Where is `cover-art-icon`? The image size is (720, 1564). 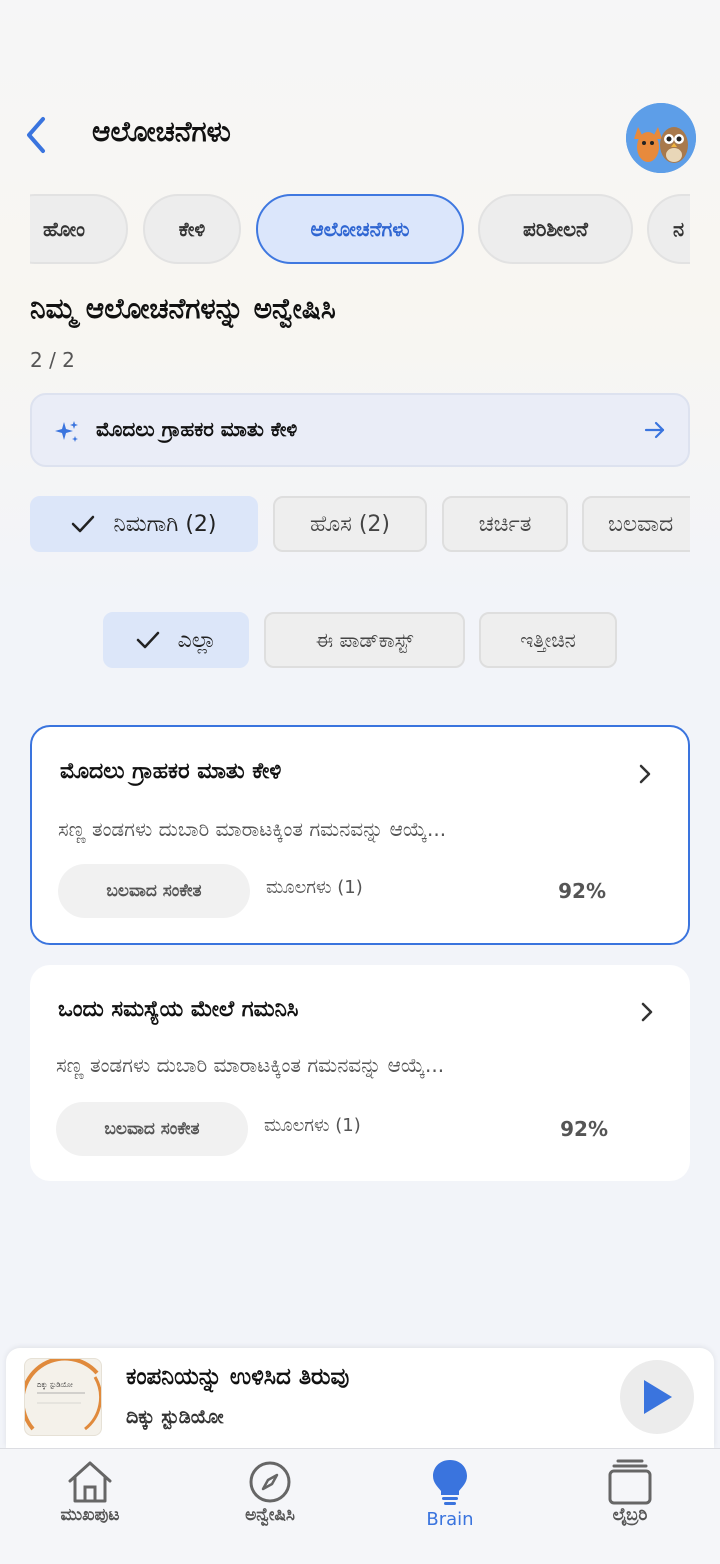 cover-art-icon is located at coordinates (63, 1395).